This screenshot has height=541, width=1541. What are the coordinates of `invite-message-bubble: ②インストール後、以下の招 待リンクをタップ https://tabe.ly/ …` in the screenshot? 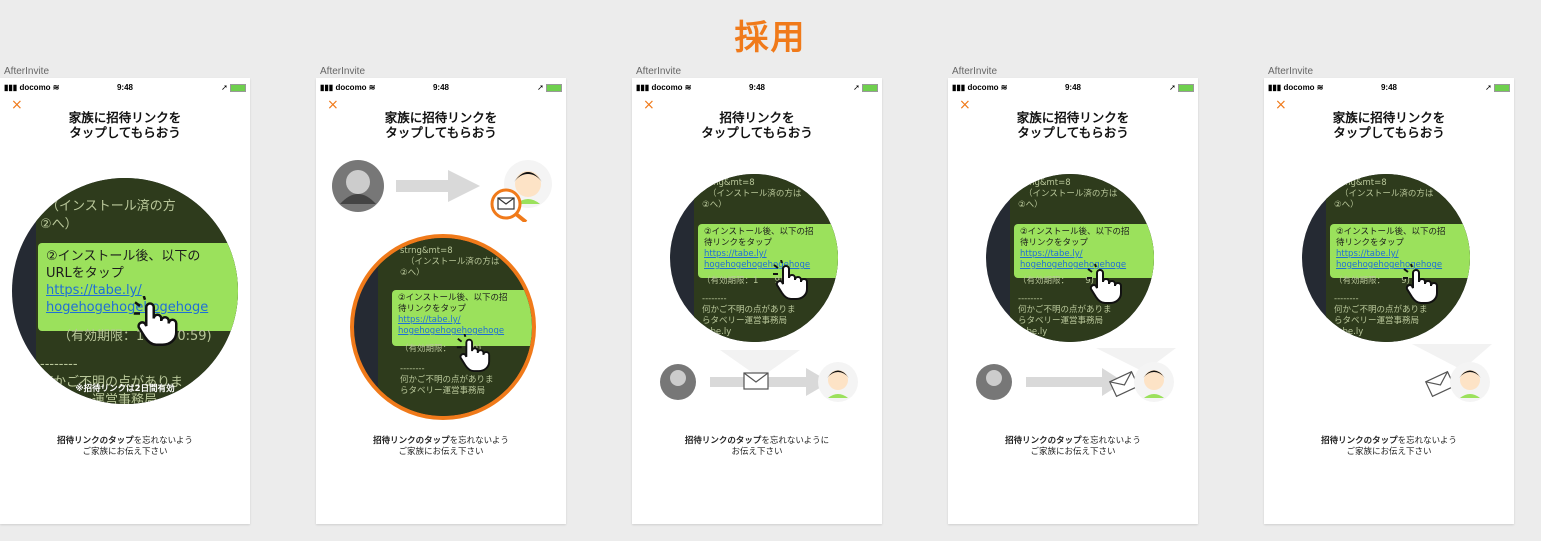 It's located at (768, 251).